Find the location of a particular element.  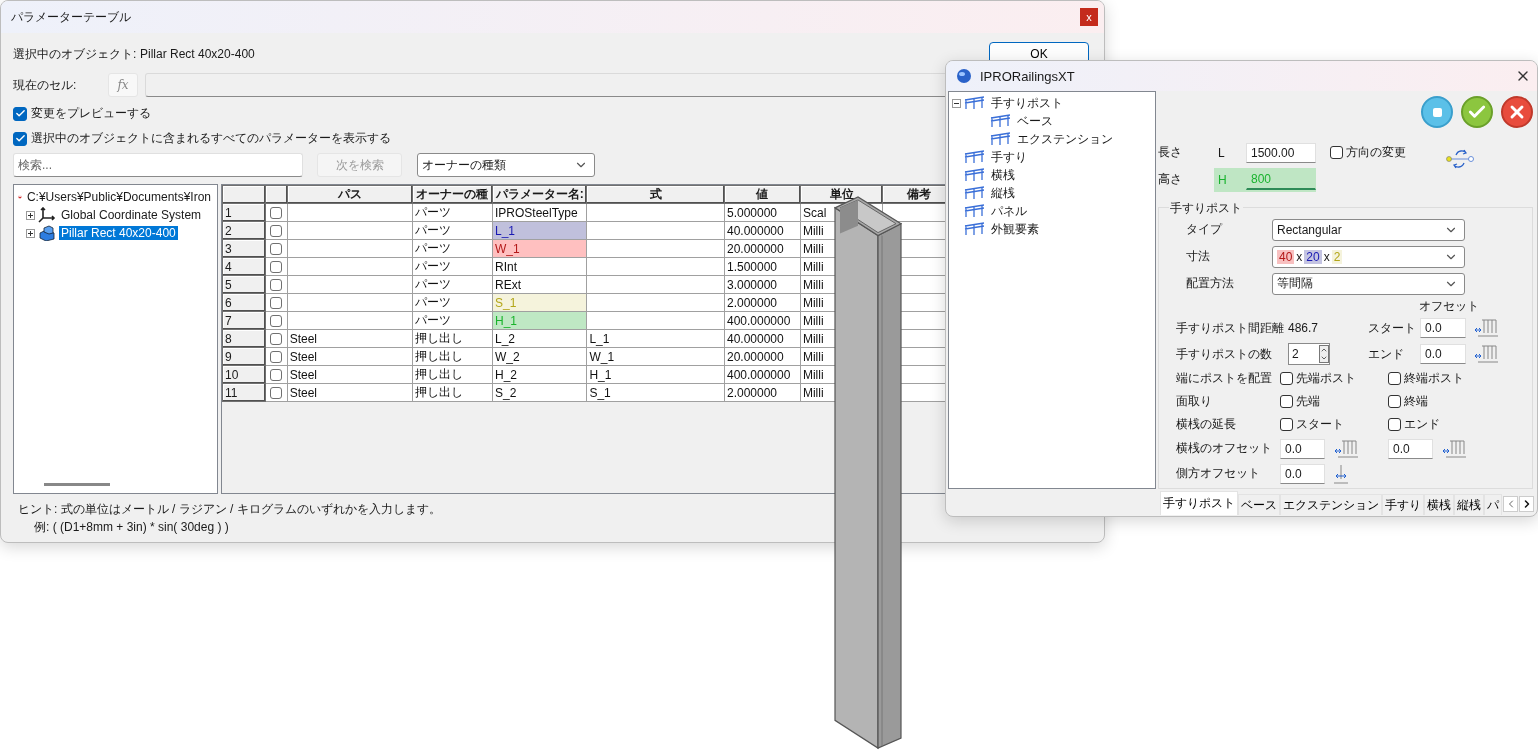

column-header: 値 is located at coordinates (762, 194).